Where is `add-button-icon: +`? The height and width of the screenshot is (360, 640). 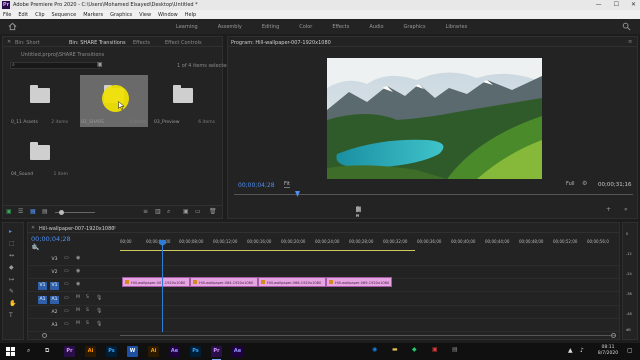
add-button-icon: + is located at coordinates (608, 210).